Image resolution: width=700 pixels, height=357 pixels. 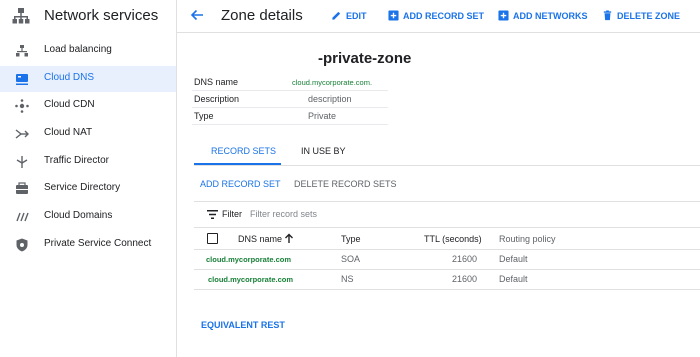 What do you see at coordinates (330, 99) in the screenshot?
I see `detail-value: description` at bounding box center [330, 99].